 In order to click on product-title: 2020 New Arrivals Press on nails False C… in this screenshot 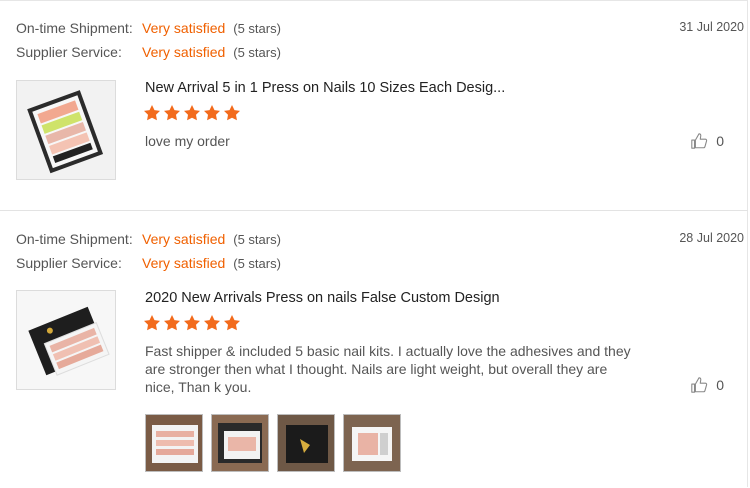, I will do `click(322, 298)`.